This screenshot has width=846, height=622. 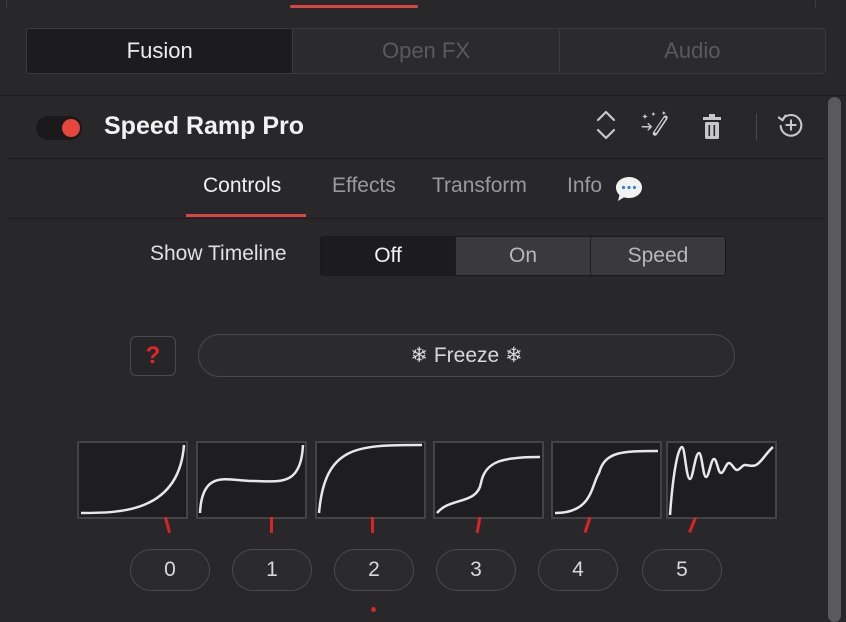 What do you see at coordinates (242, 186) in the screenshot?
I see `tab-controls: Controls` at bounding box center [242, 186].